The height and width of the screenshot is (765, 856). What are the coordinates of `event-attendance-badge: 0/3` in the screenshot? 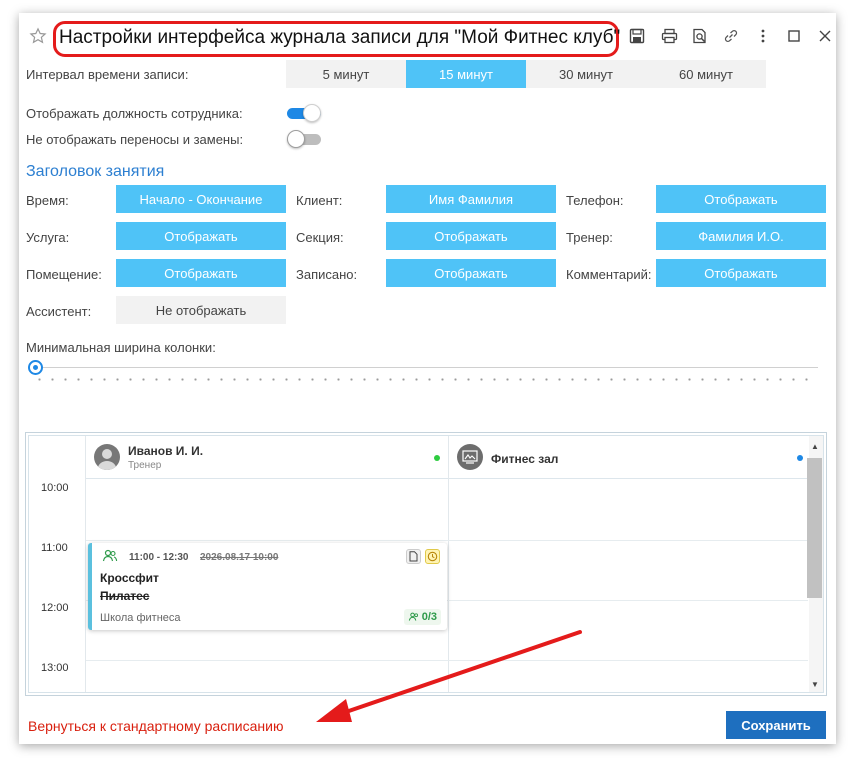 It's located at (422, 617).